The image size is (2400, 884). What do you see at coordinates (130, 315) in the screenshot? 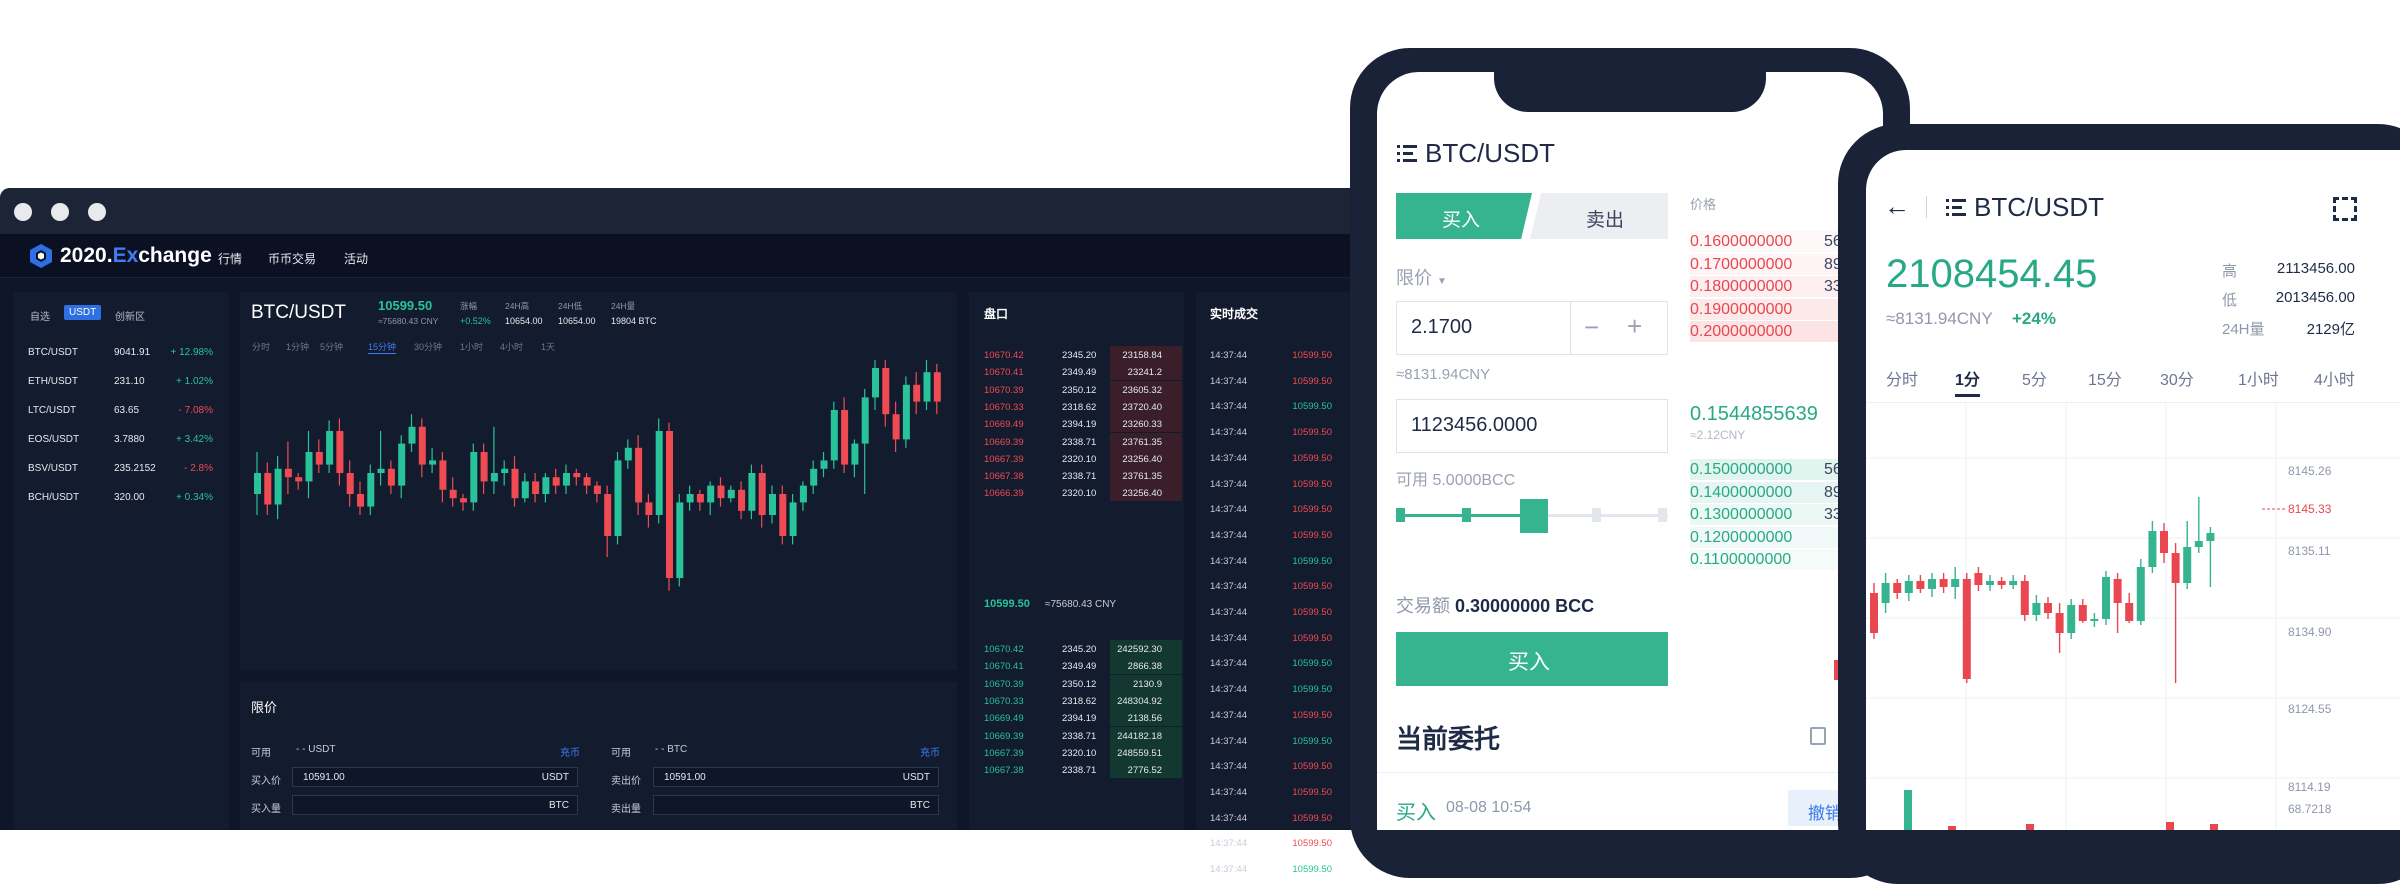
I see `tab-innovation: 创新区` at bounding box center [130, 315].